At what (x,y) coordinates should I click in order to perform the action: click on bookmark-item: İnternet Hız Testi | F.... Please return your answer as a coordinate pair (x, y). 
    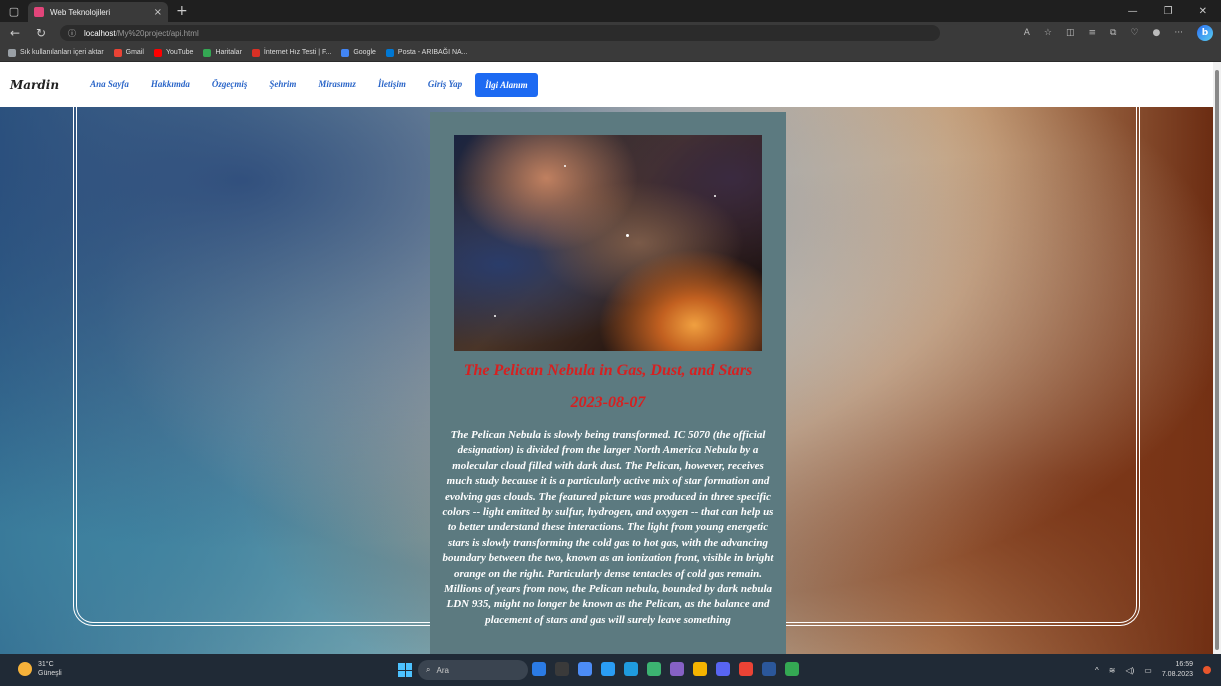
    Looking at the image, I should click on (291, 52).